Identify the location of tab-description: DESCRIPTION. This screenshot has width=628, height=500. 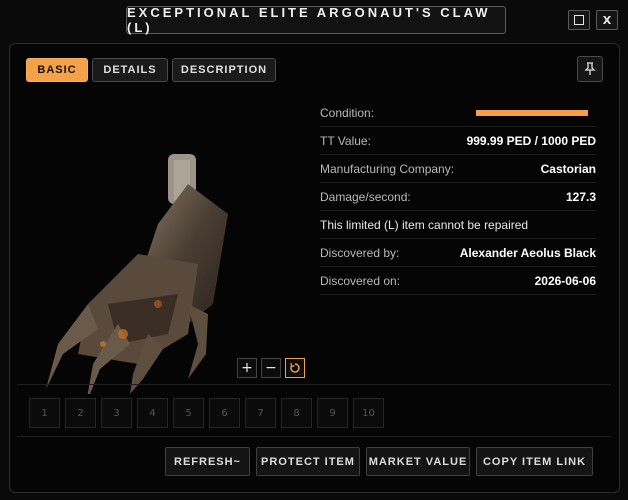
(224, 70).